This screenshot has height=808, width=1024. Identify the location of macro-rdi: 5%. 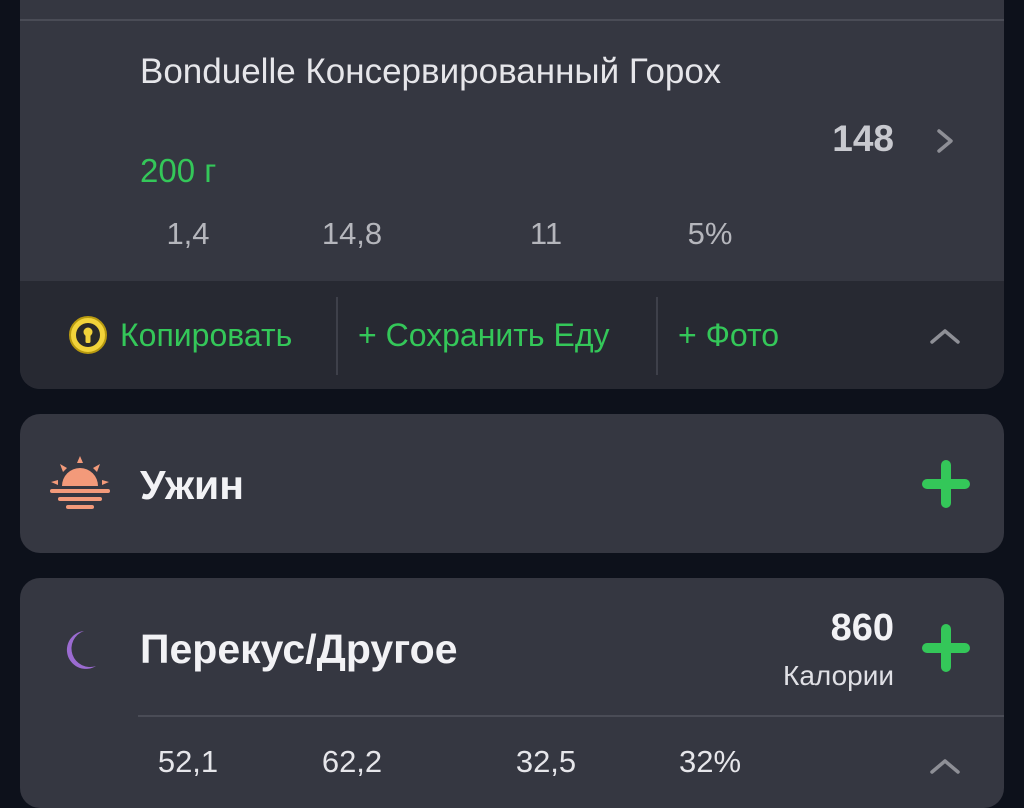
(710, 233).